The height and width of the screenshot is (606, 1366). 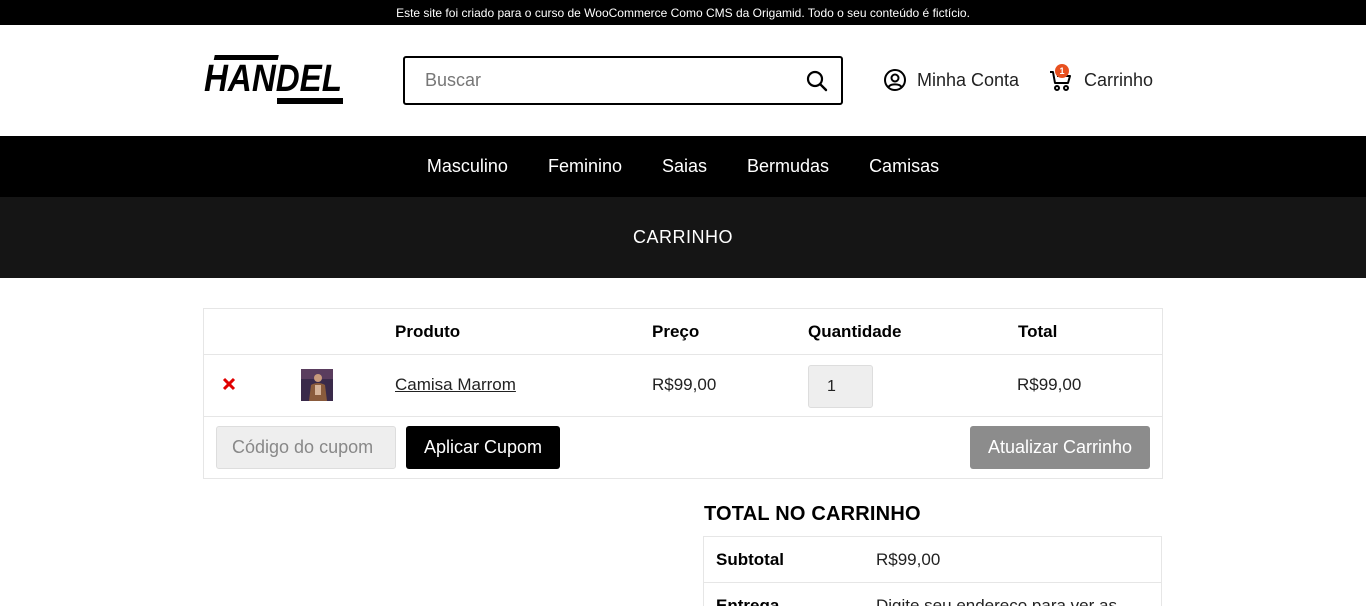 What do you see at coordinates (748, 601) in the screenshot?
I see `shipping-label: Entrega` at bounding box center [748, 601].